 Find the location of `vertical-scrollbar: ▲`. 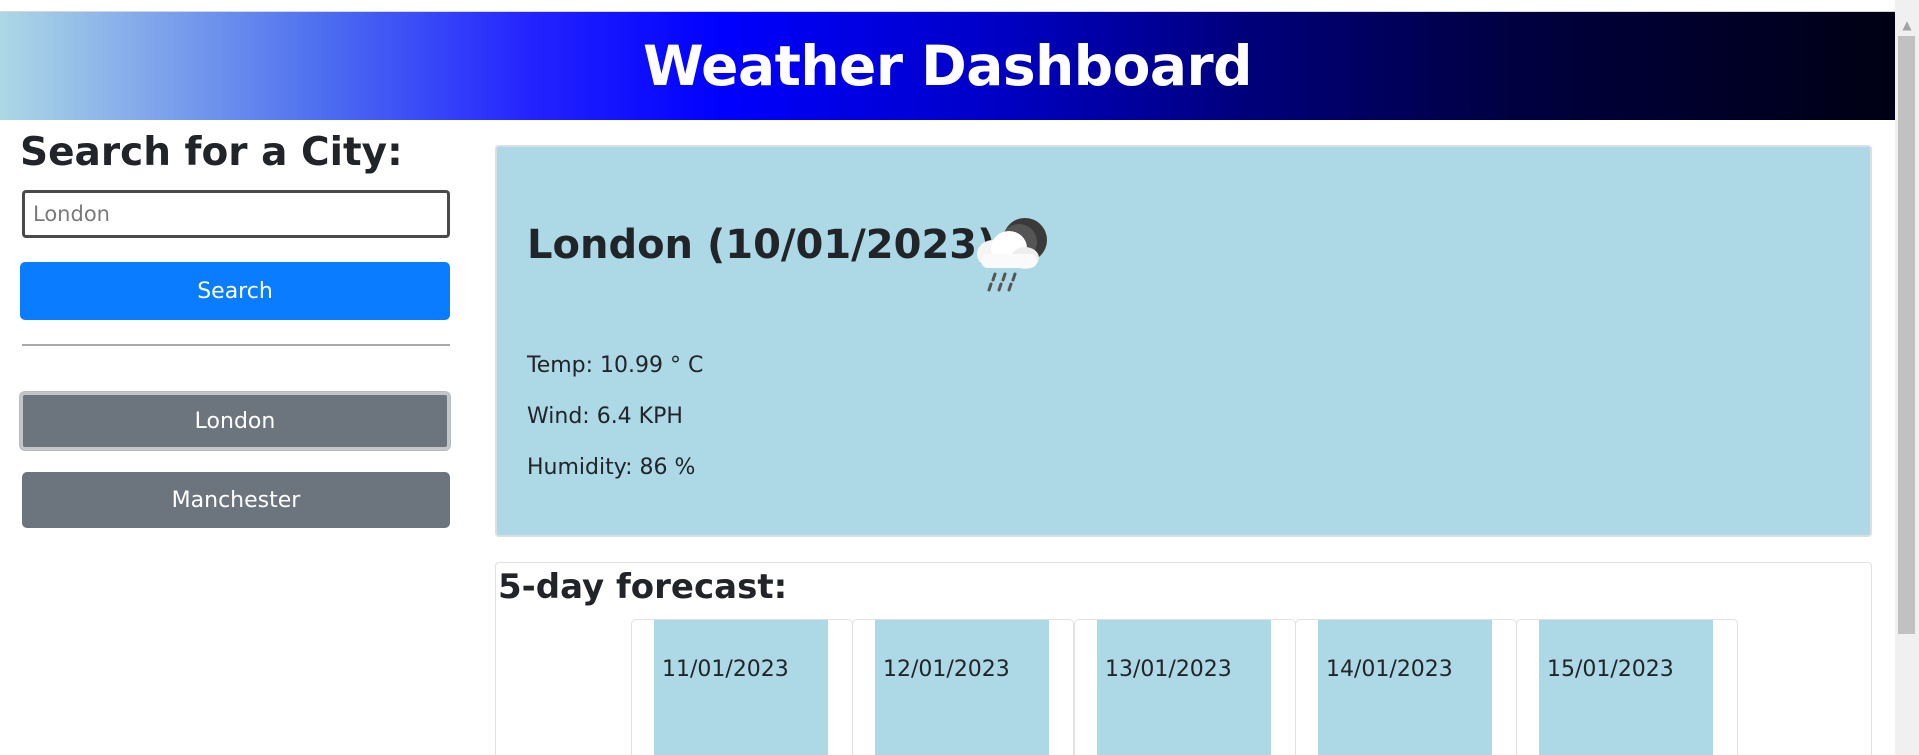

vertical-scrollbar: ▲ is located at coordinates (1907, 377).